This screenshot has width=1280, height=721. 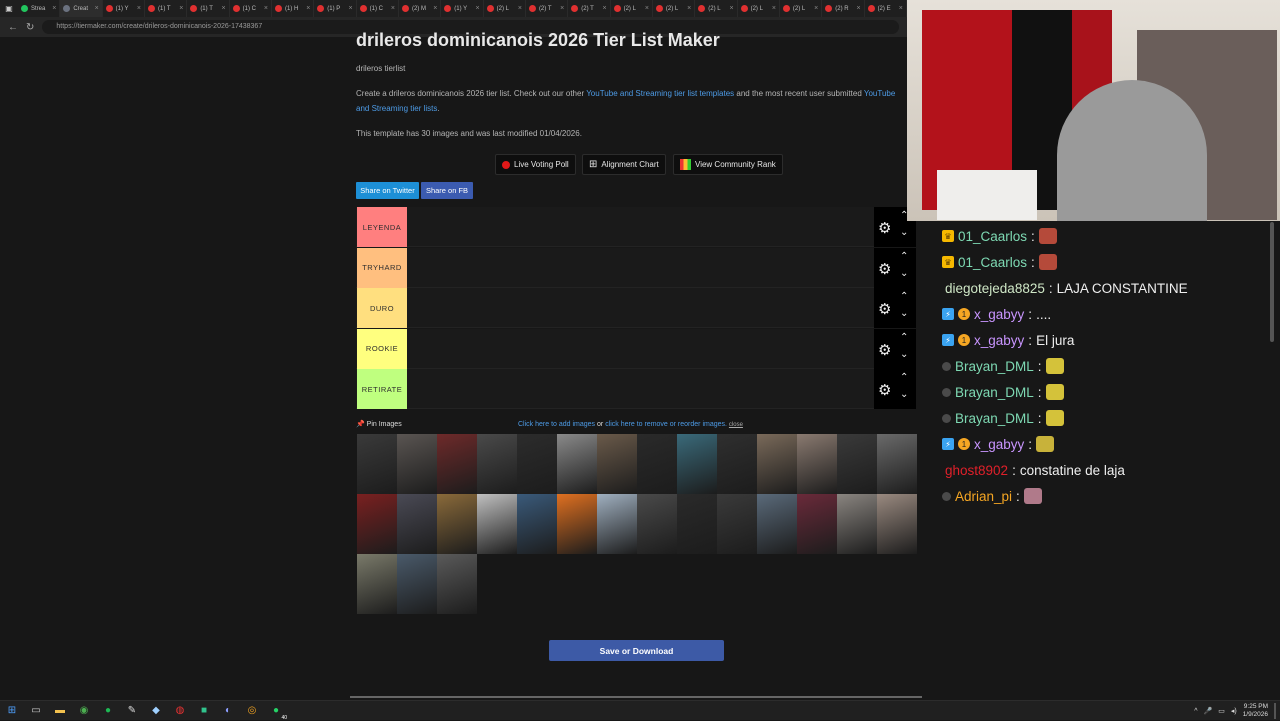 I want to click on browser-tab: (2) M ×, so click(x=420, y=8).